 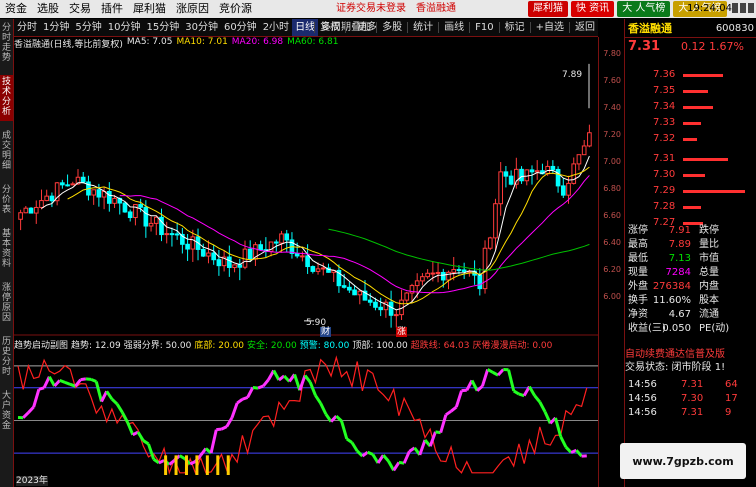 What do you see at coordinates (585, 27) in the screenshot?
I see `tool-button-8: 返回` at bounding box center [585, 27].